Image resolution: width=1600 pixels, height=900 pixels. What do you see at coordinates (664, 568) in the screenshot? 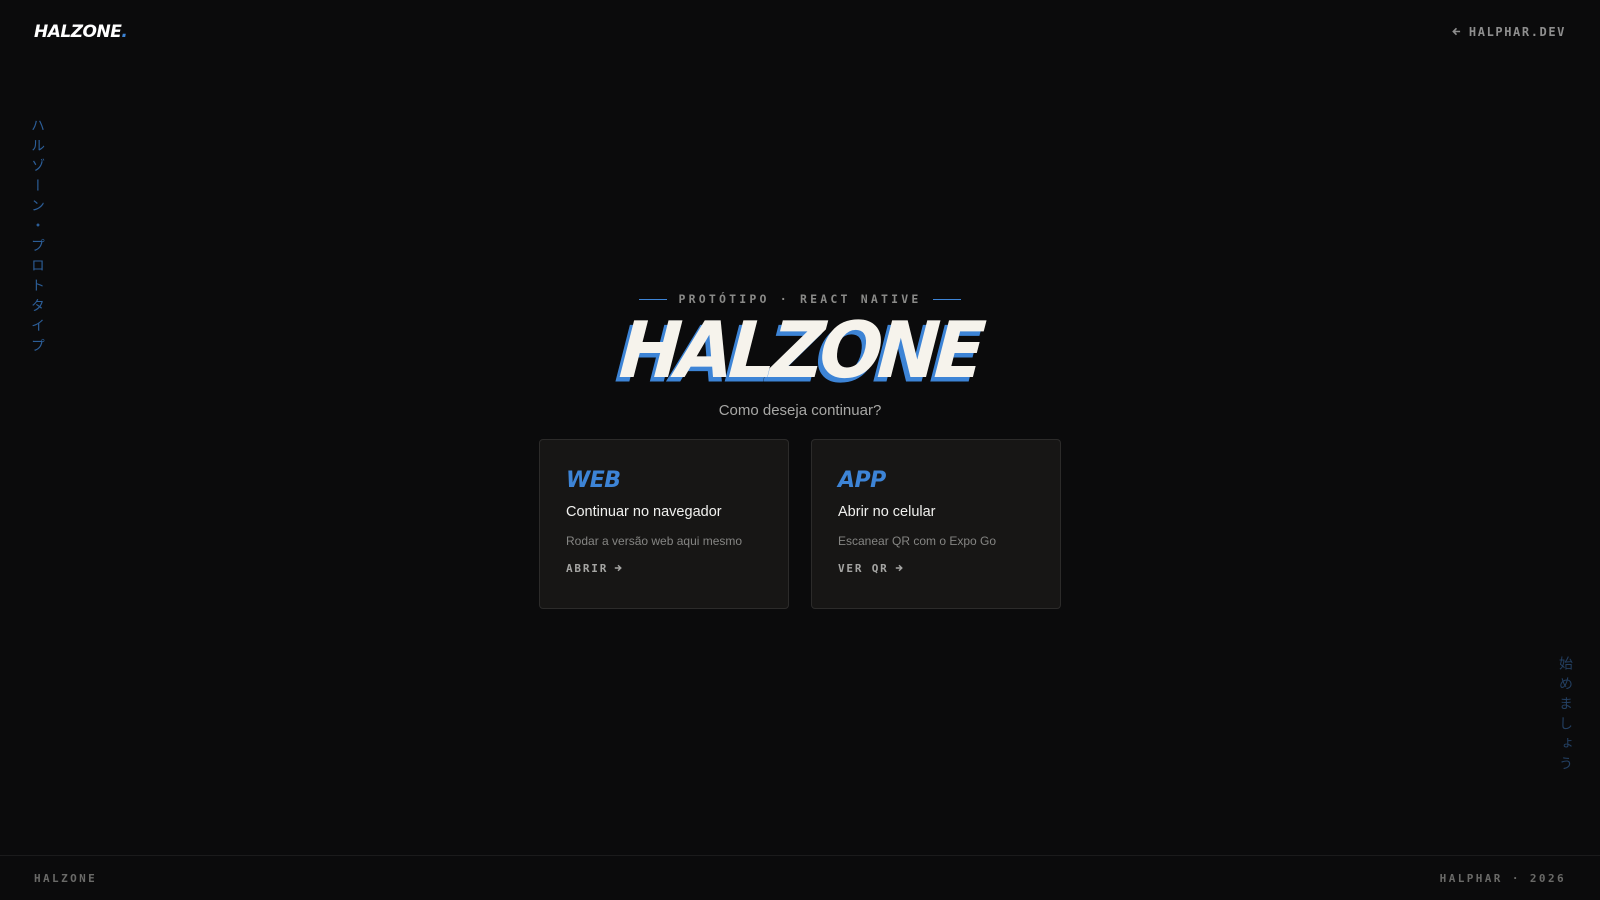
I see `open-web-button: ABRIR` at bounding box center [664, 568].